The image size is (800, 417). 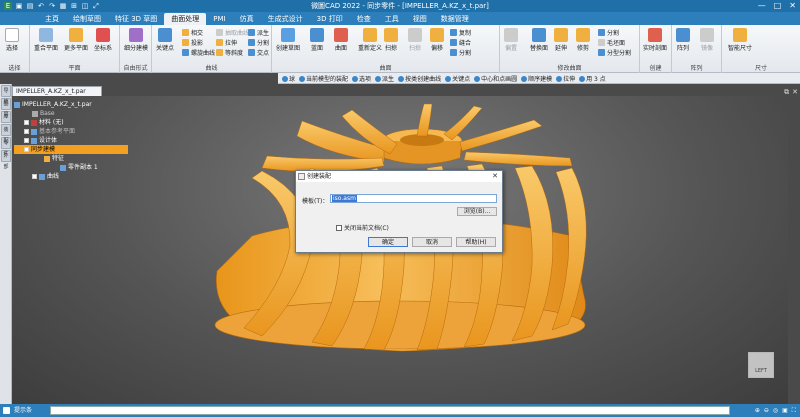 I want to click on selbar-item-assembly: 当前模型的装配, so click(x=323, y=78).